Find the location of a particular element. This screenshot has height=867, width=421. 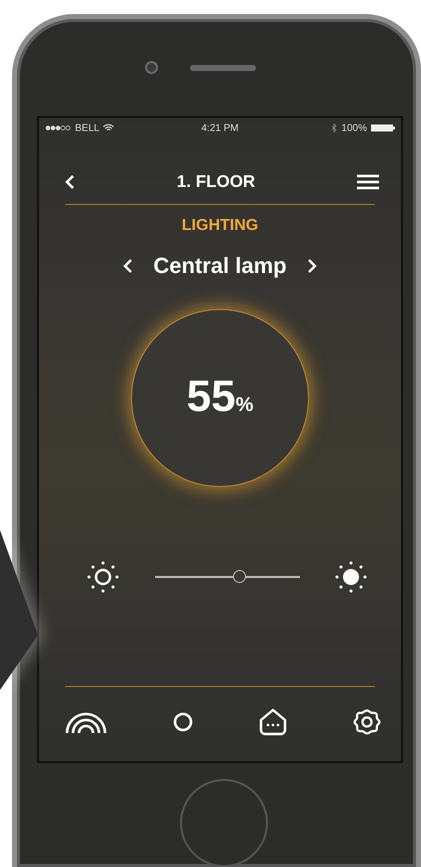

status-time: 4:21 PM is located at coordinates (220, 128).